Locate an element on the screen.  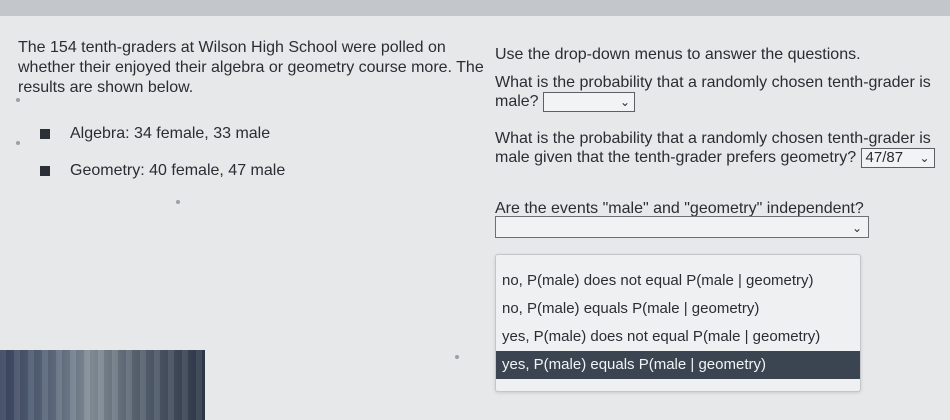
list-item: Algebra: 34 female, 33 male is located at coordinates (162, 134).